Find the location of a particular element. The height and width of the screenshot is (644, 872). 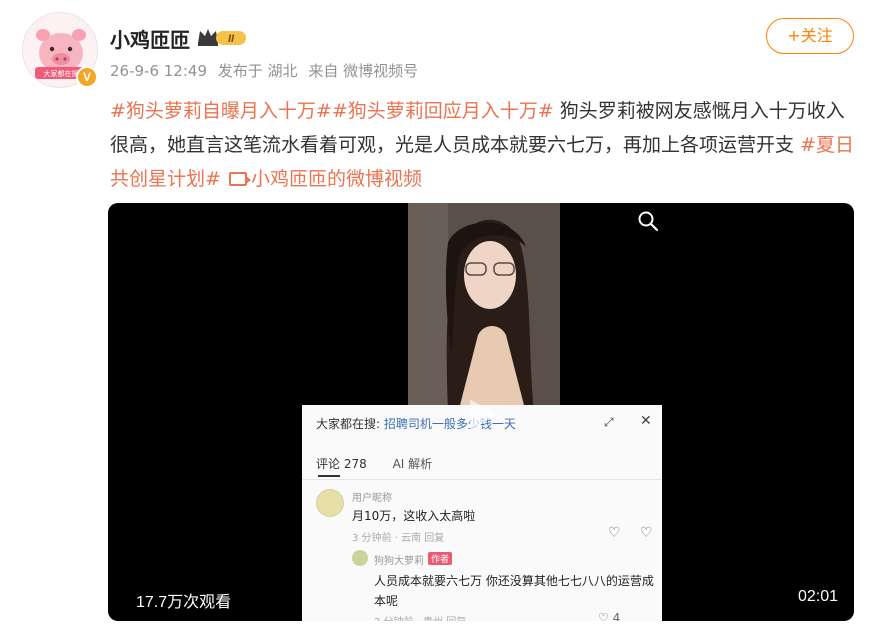

hashtag-link: #狗头萝莉回应月入十万# is located at coordinates (443, 111).